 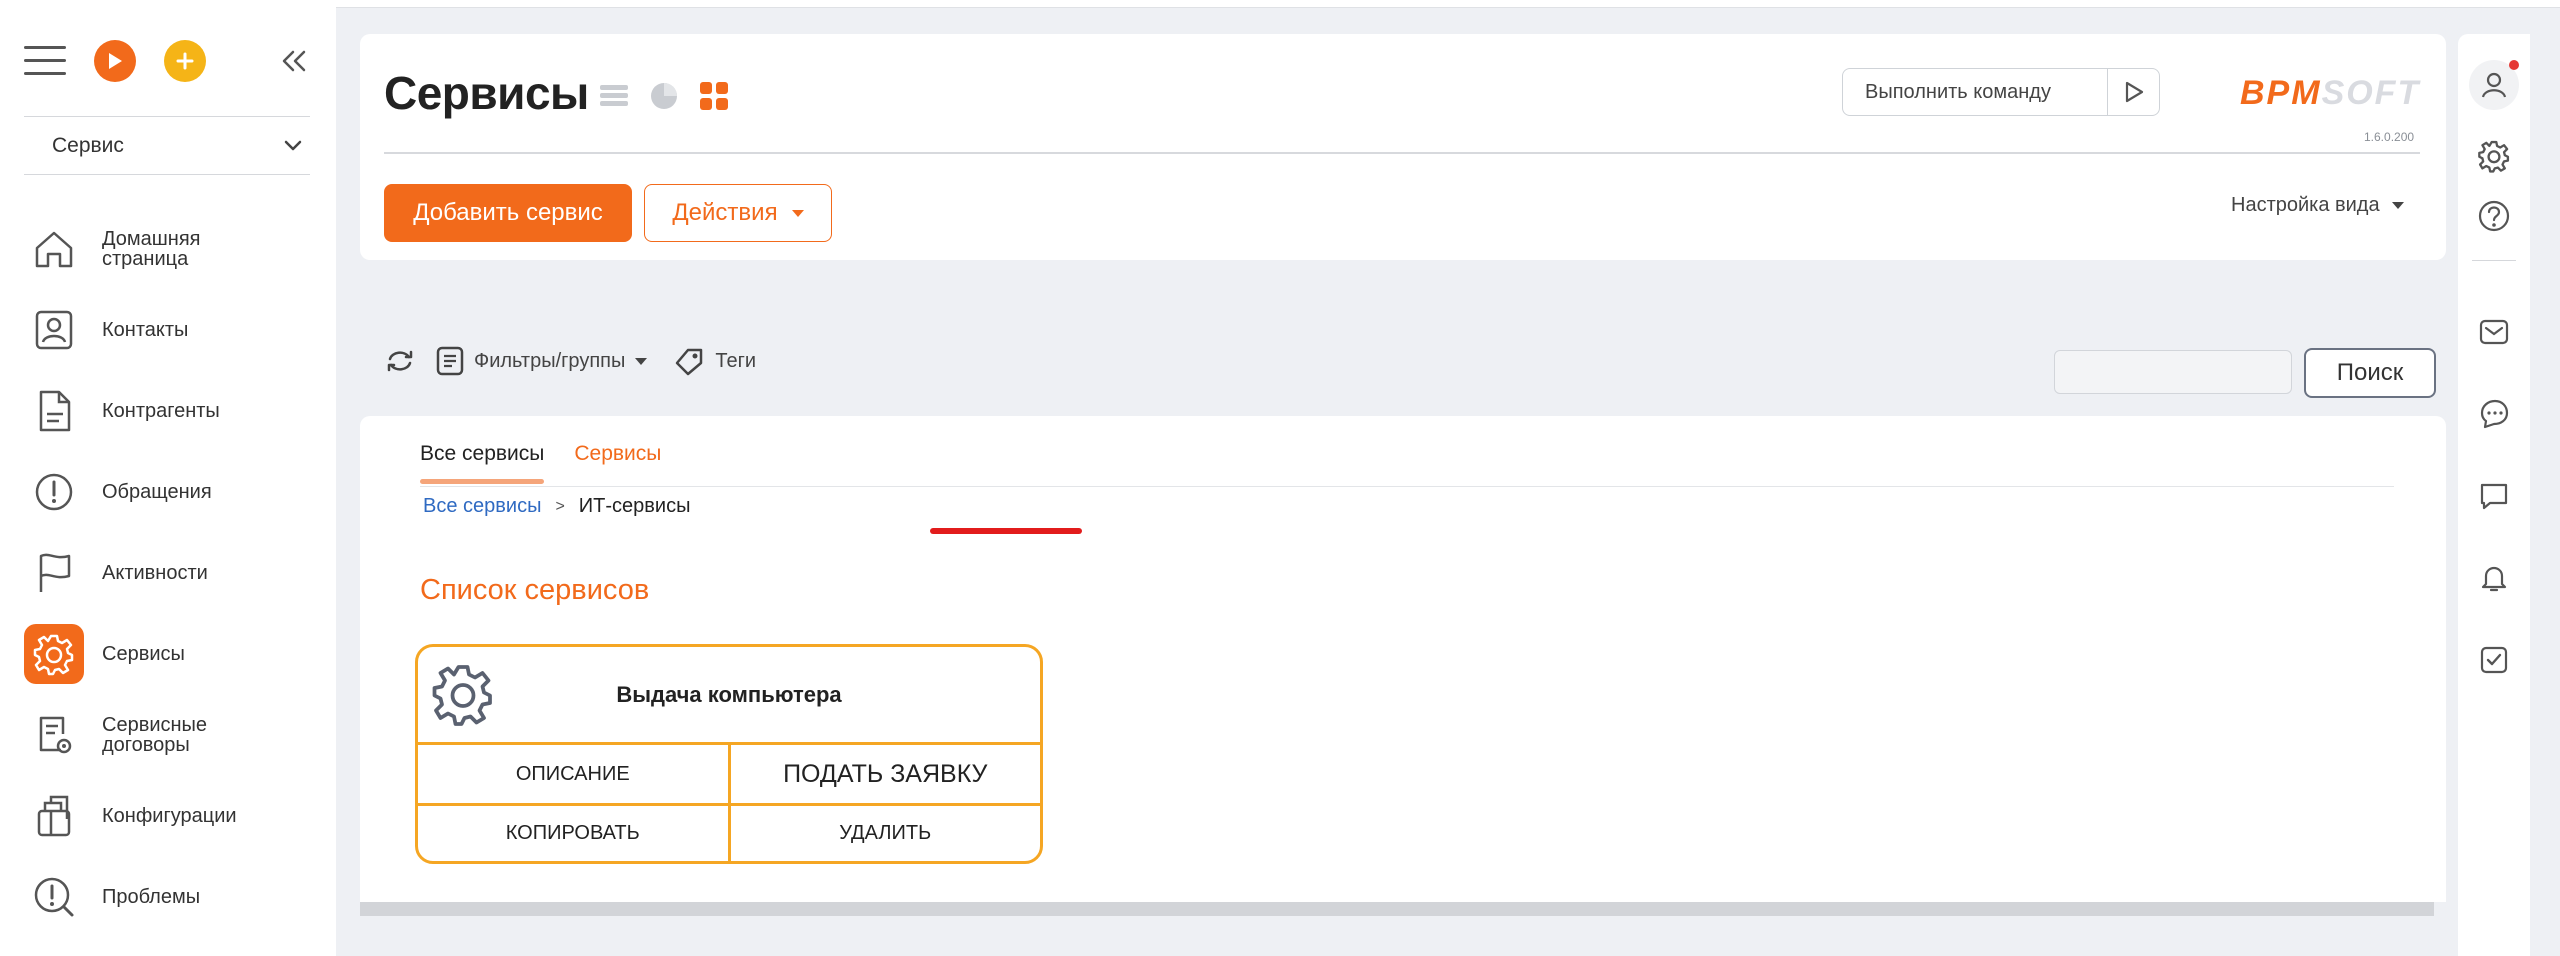 I want to click on refresh-button, so click(x=400, y=361).